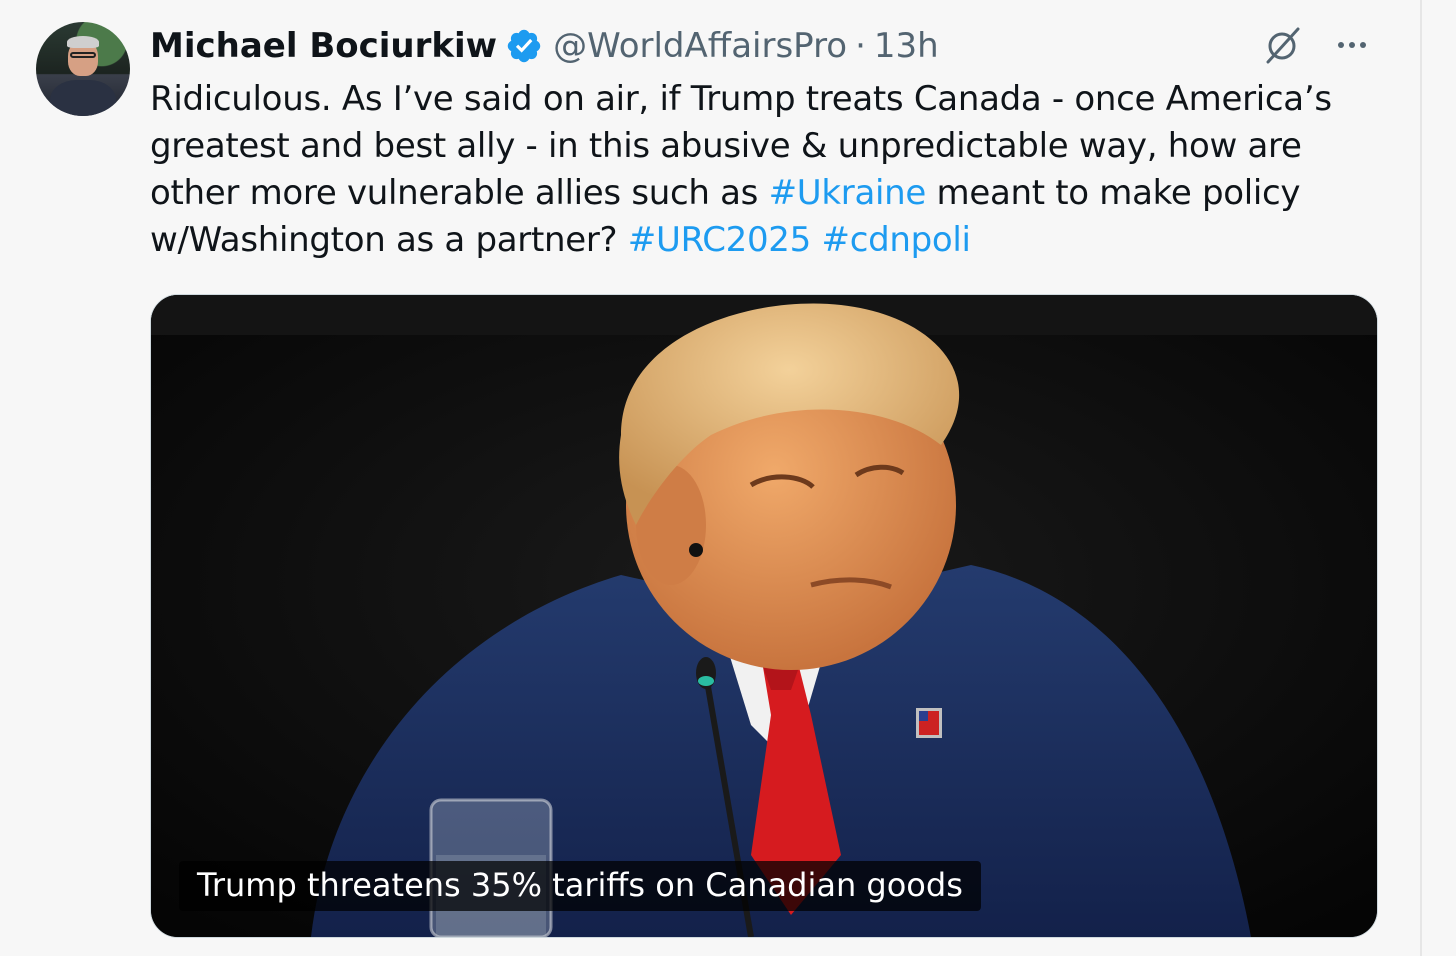  I want to click on avatar, so click(83, 69).